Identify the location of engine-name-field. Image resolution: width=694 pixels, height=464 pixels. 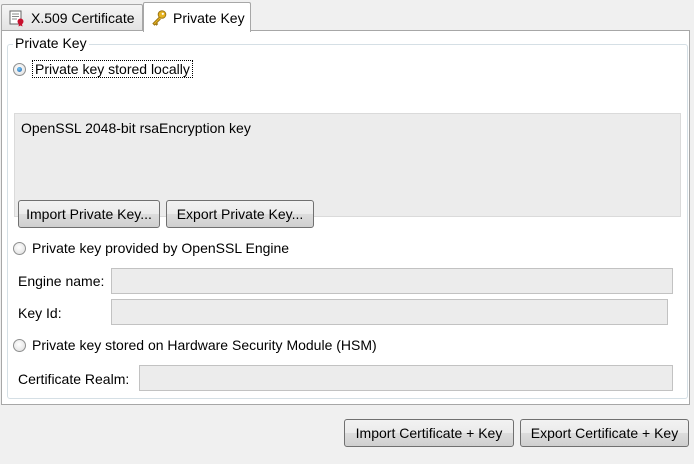
(392, 281).